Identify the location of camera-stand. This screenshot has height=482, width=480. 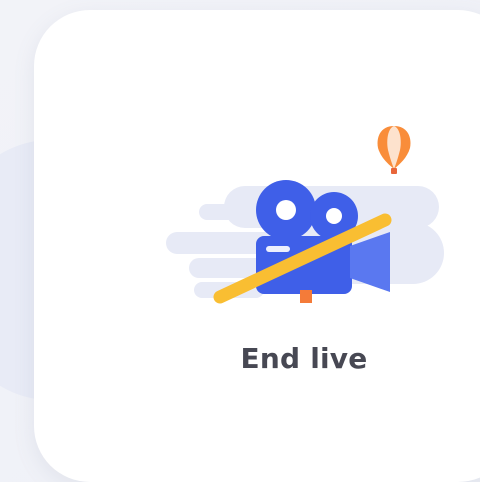
(306, 296).